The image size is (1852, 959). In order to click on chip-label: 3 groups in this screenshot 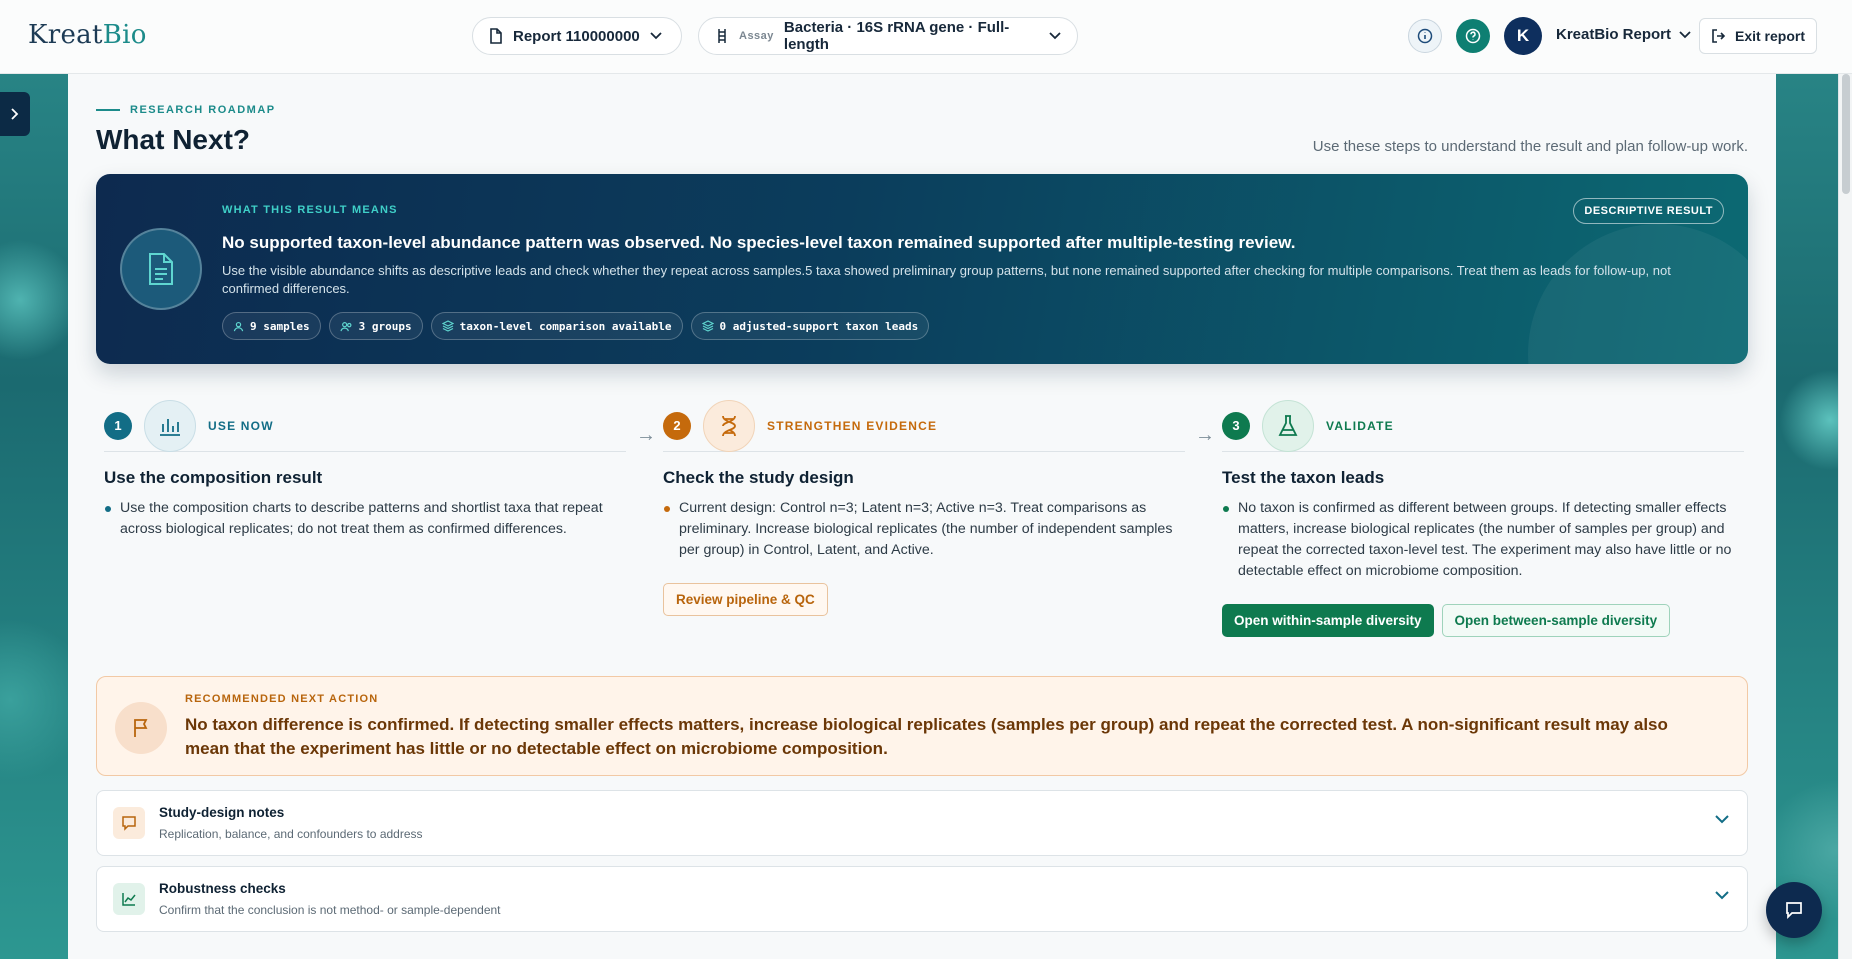, I will do `click(385, 326)`.